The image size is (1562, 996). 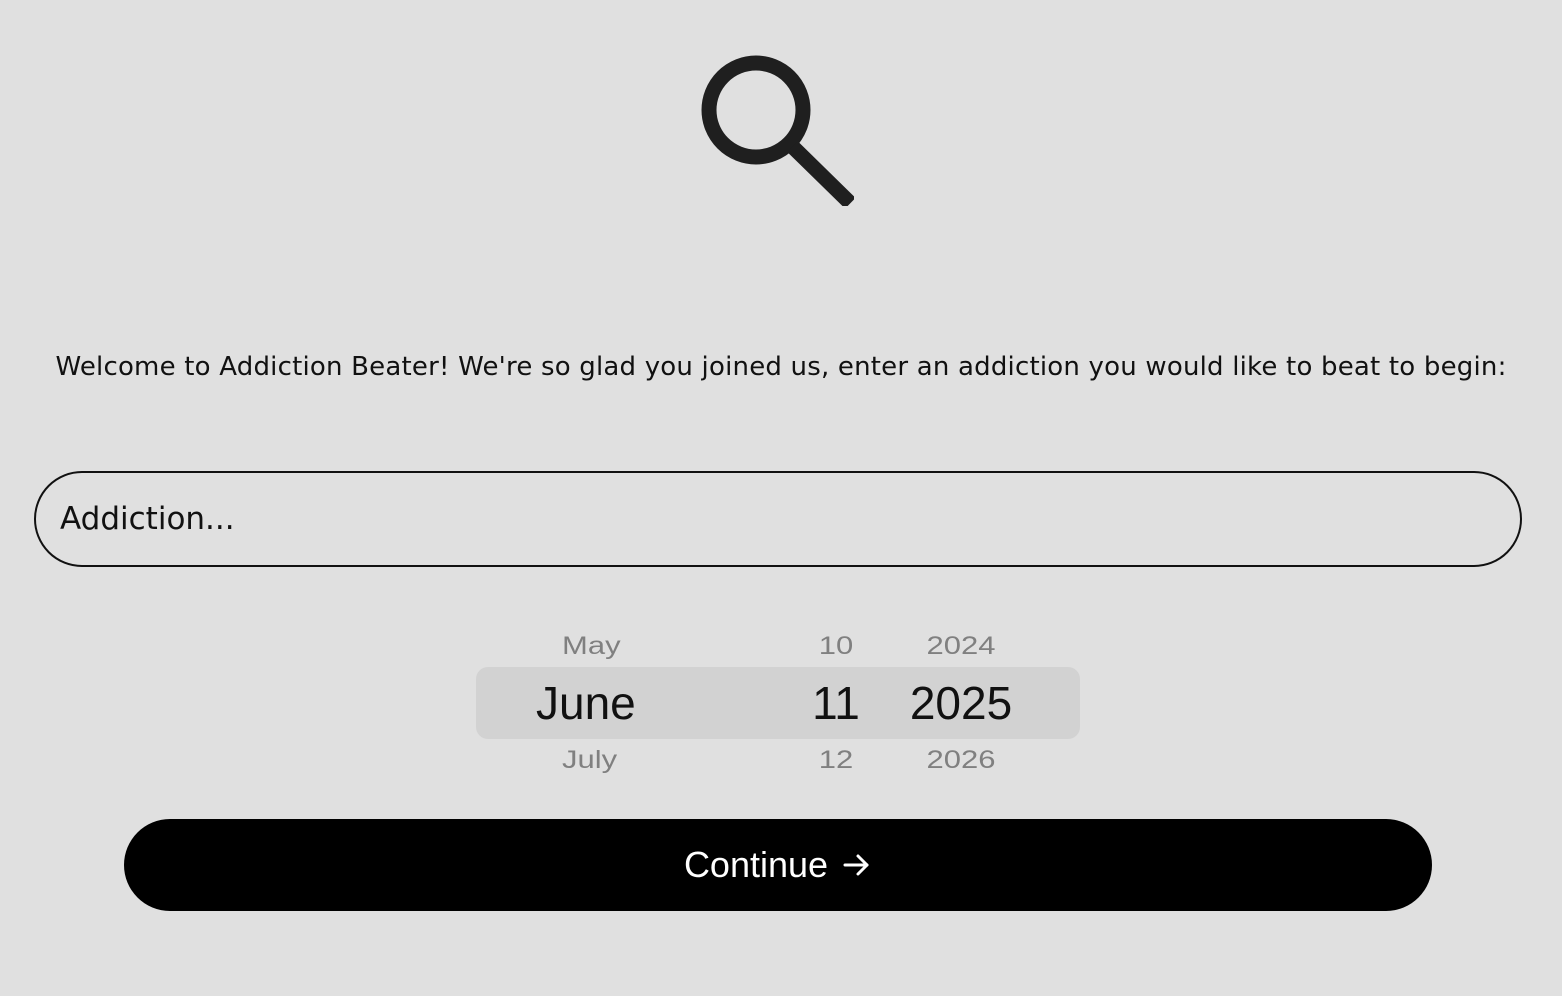 I want to click on month-prev: May, so click(x=606, y=646).